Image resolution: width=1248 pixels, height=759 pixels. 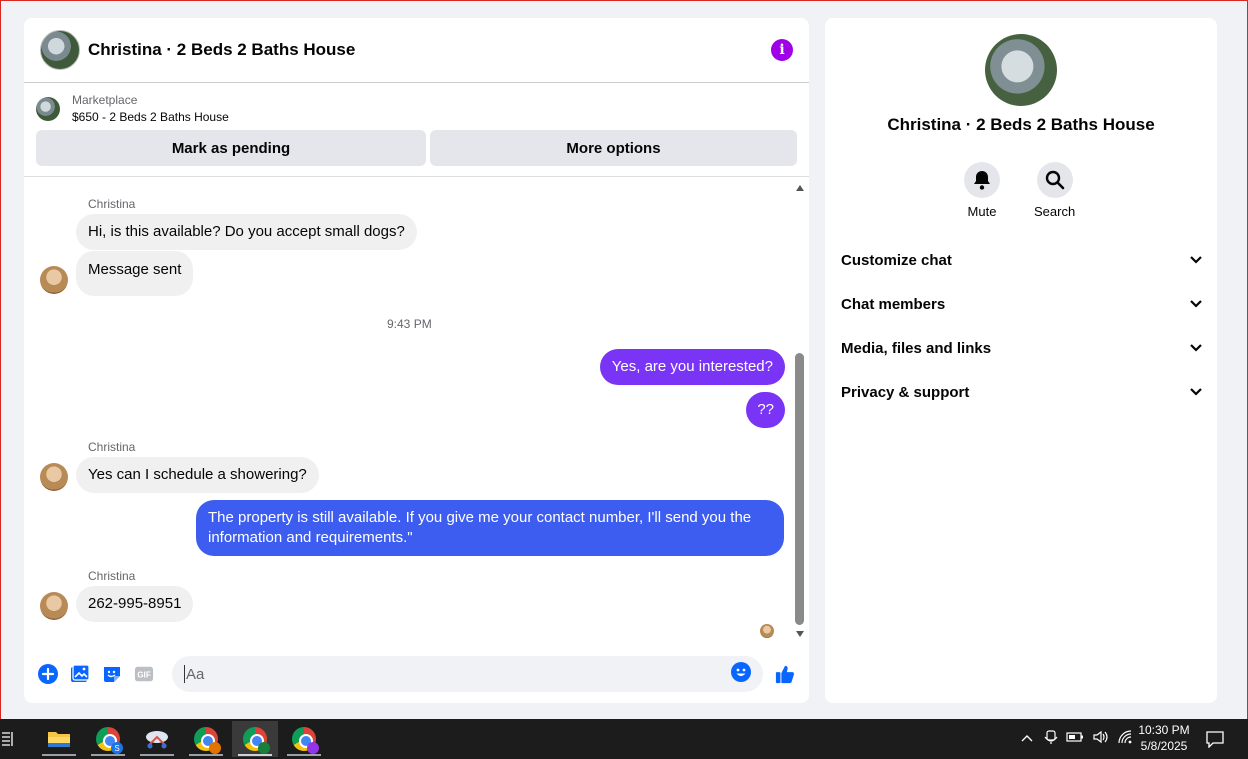 What do you see at coordinates (782, 50) in the screenshot?
I see `info-icon: i` at bounding box center [782, 50].